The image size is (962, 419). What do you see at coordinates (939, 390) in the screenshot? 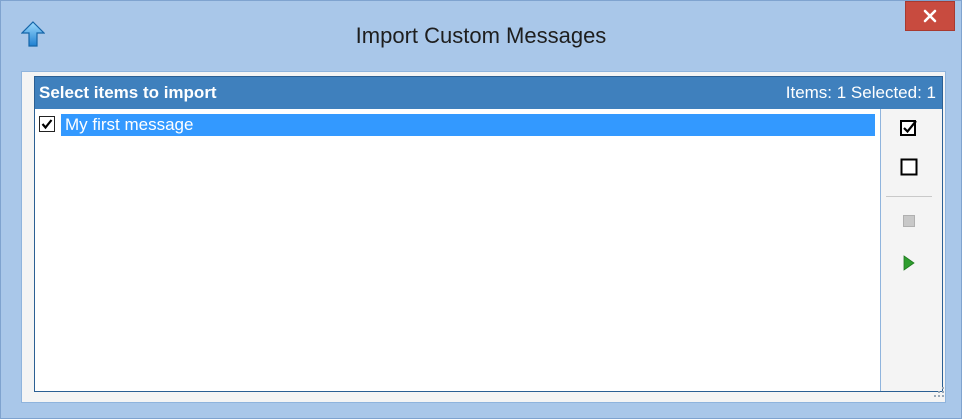
I see `resize-grip-icon` at bounding box center [939, 390].